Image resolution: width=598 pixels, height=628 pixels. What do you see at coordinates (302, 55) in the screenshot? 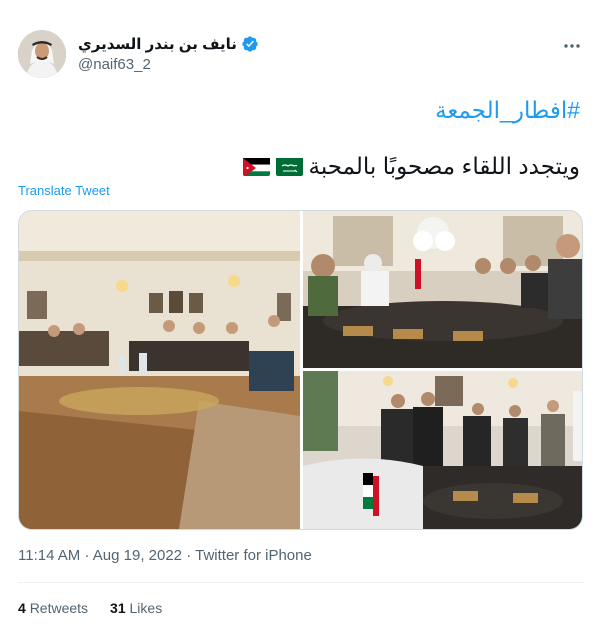
I see `tweet-header: نايف بن بندر السديري @naif63_2` at bounding box center [302, 55].